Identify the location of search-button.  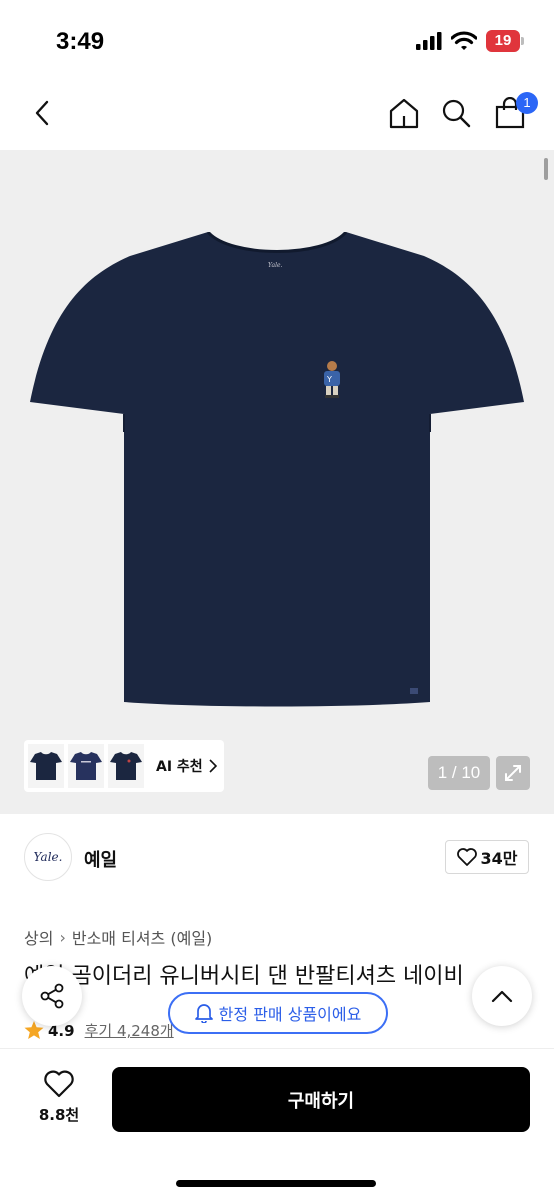
(456, 113).